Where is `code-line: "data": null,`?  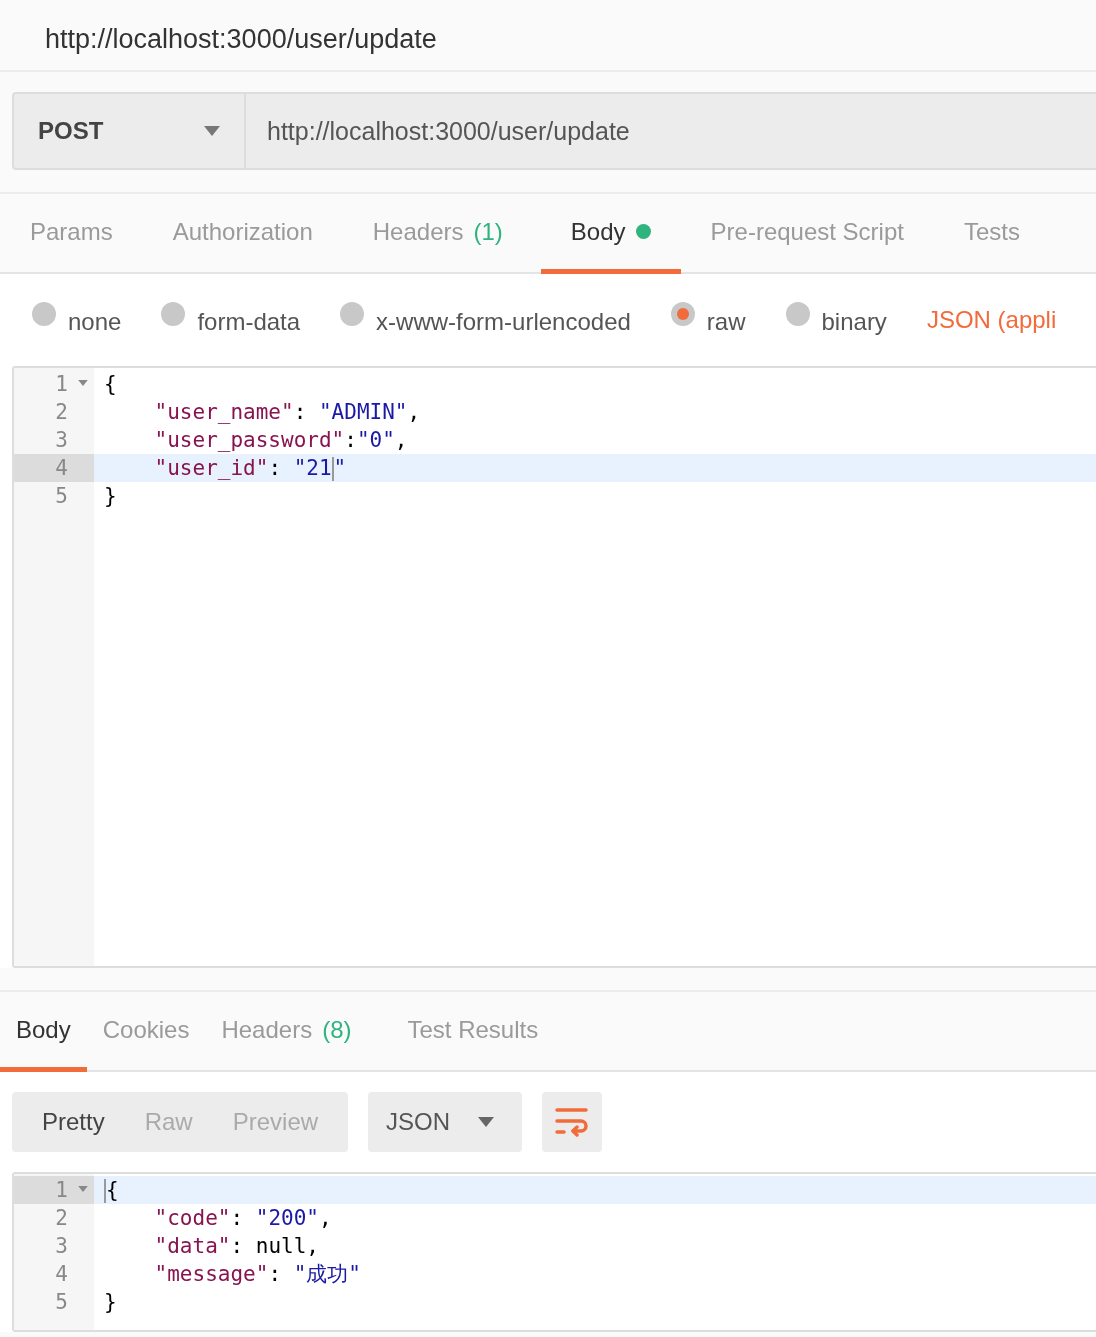
code-line: "data": null, is located at coordinates (236, 1246).